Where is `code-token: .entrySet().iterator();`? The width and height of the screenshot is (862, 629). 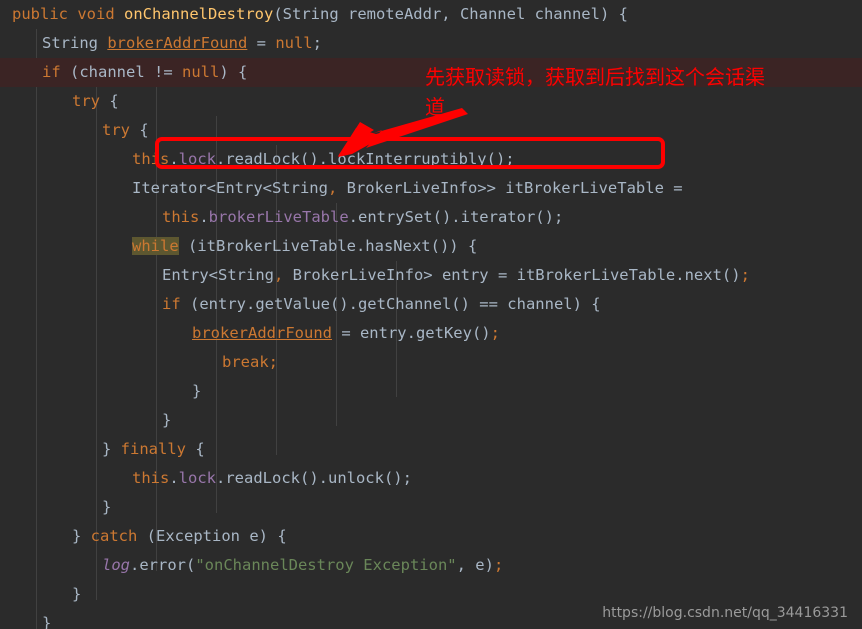 code-token: .entrySet().iterator(); is located at coordinates (456, 217).